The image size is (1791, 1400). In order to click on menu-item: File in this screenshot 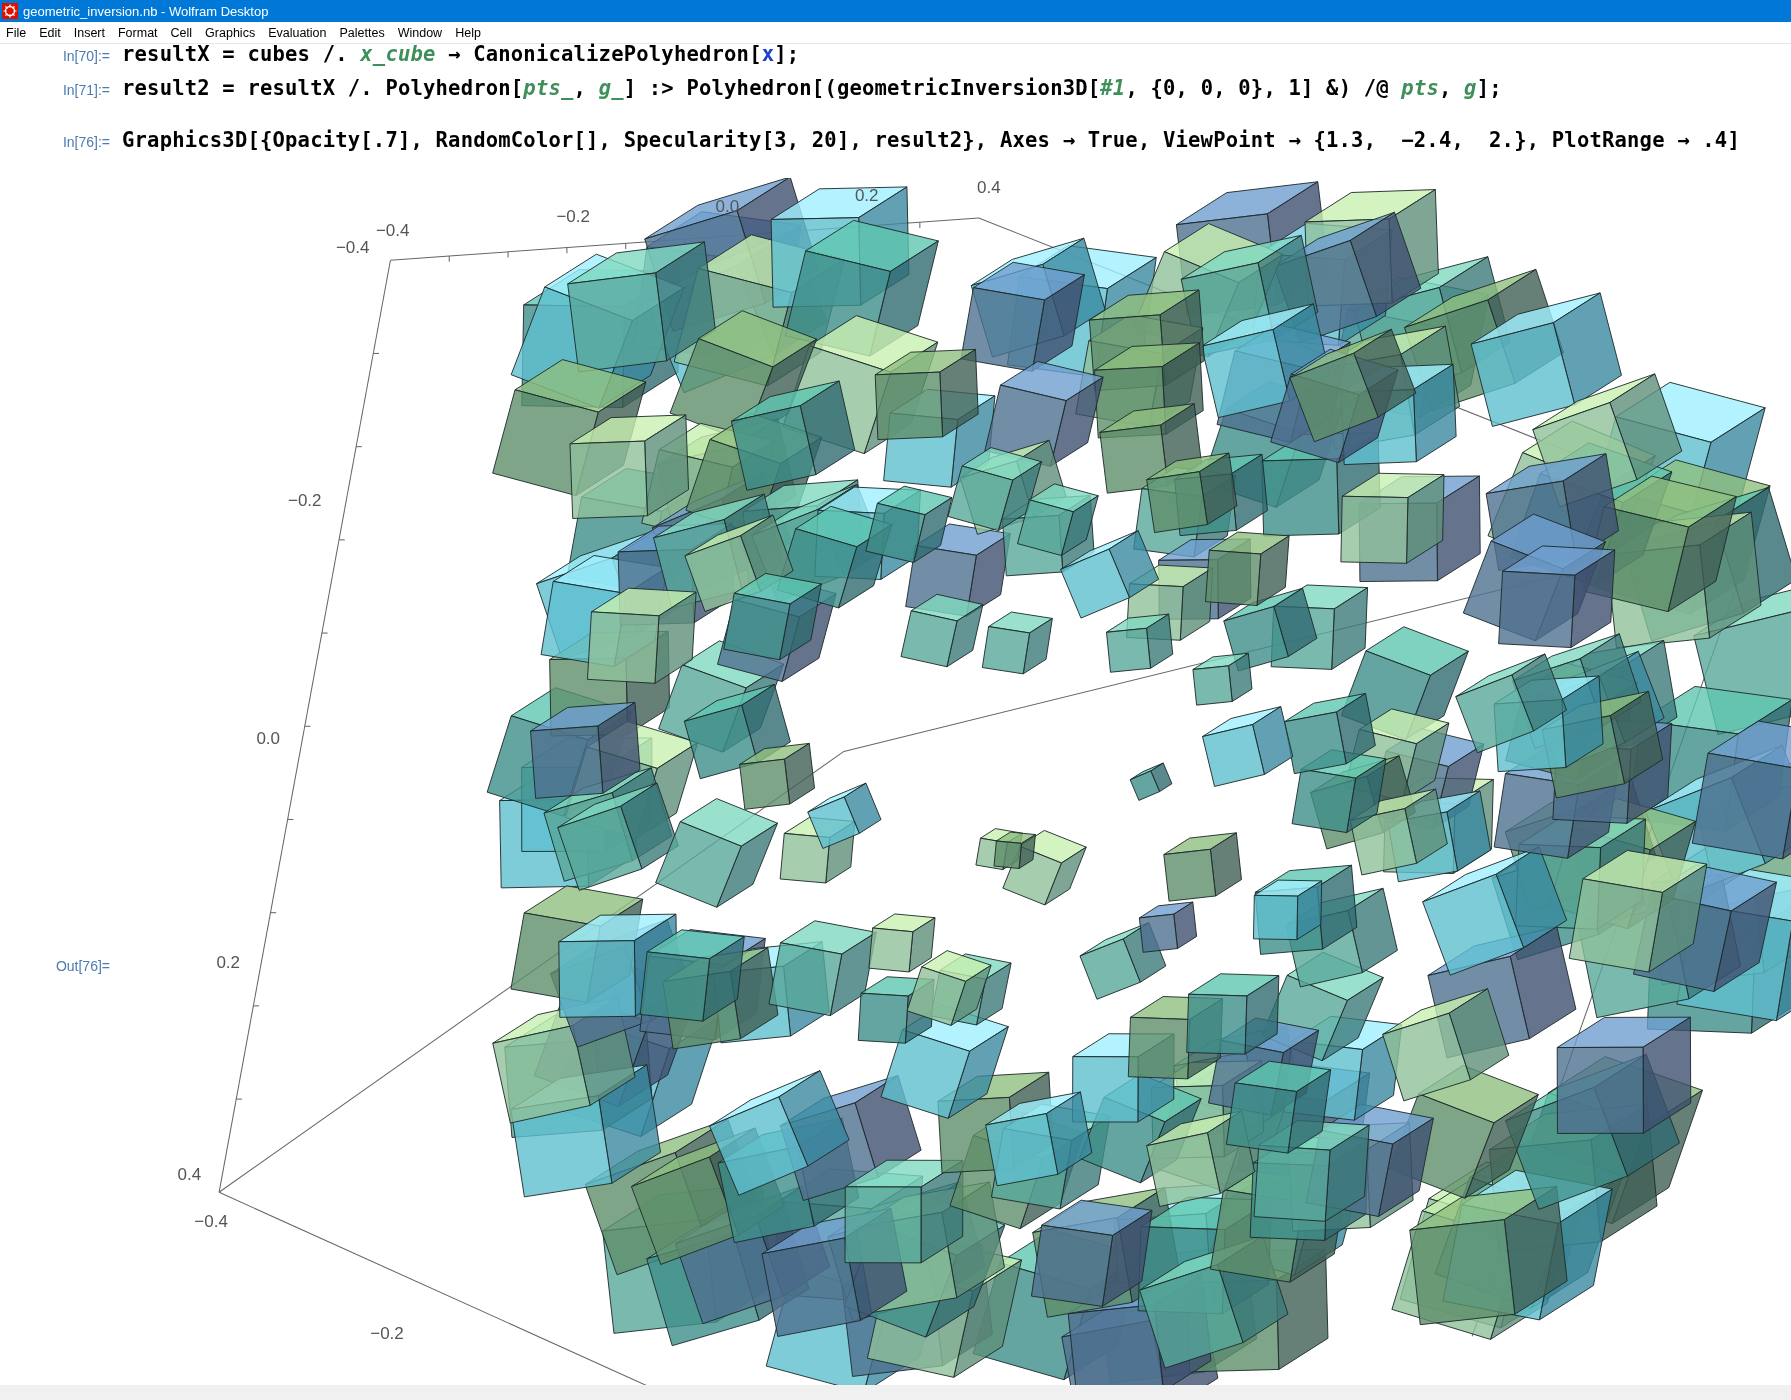, I will do `click(16, 32)`.